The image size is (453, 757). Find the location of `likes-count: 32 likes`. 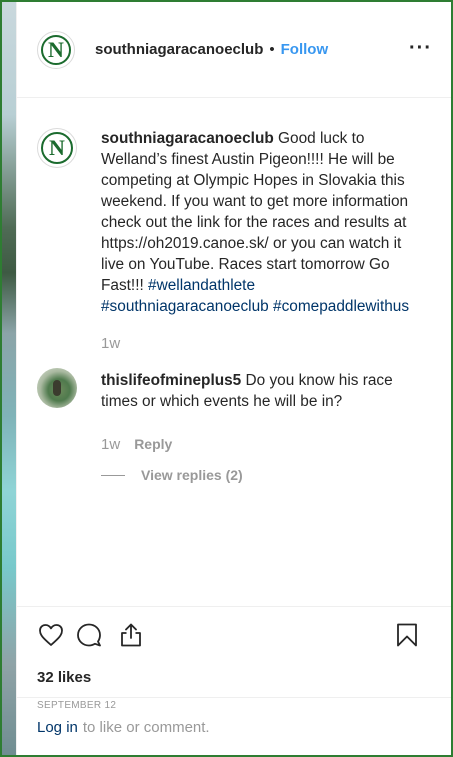

likes-count: 32 likes is located at coordinates (234, 677).